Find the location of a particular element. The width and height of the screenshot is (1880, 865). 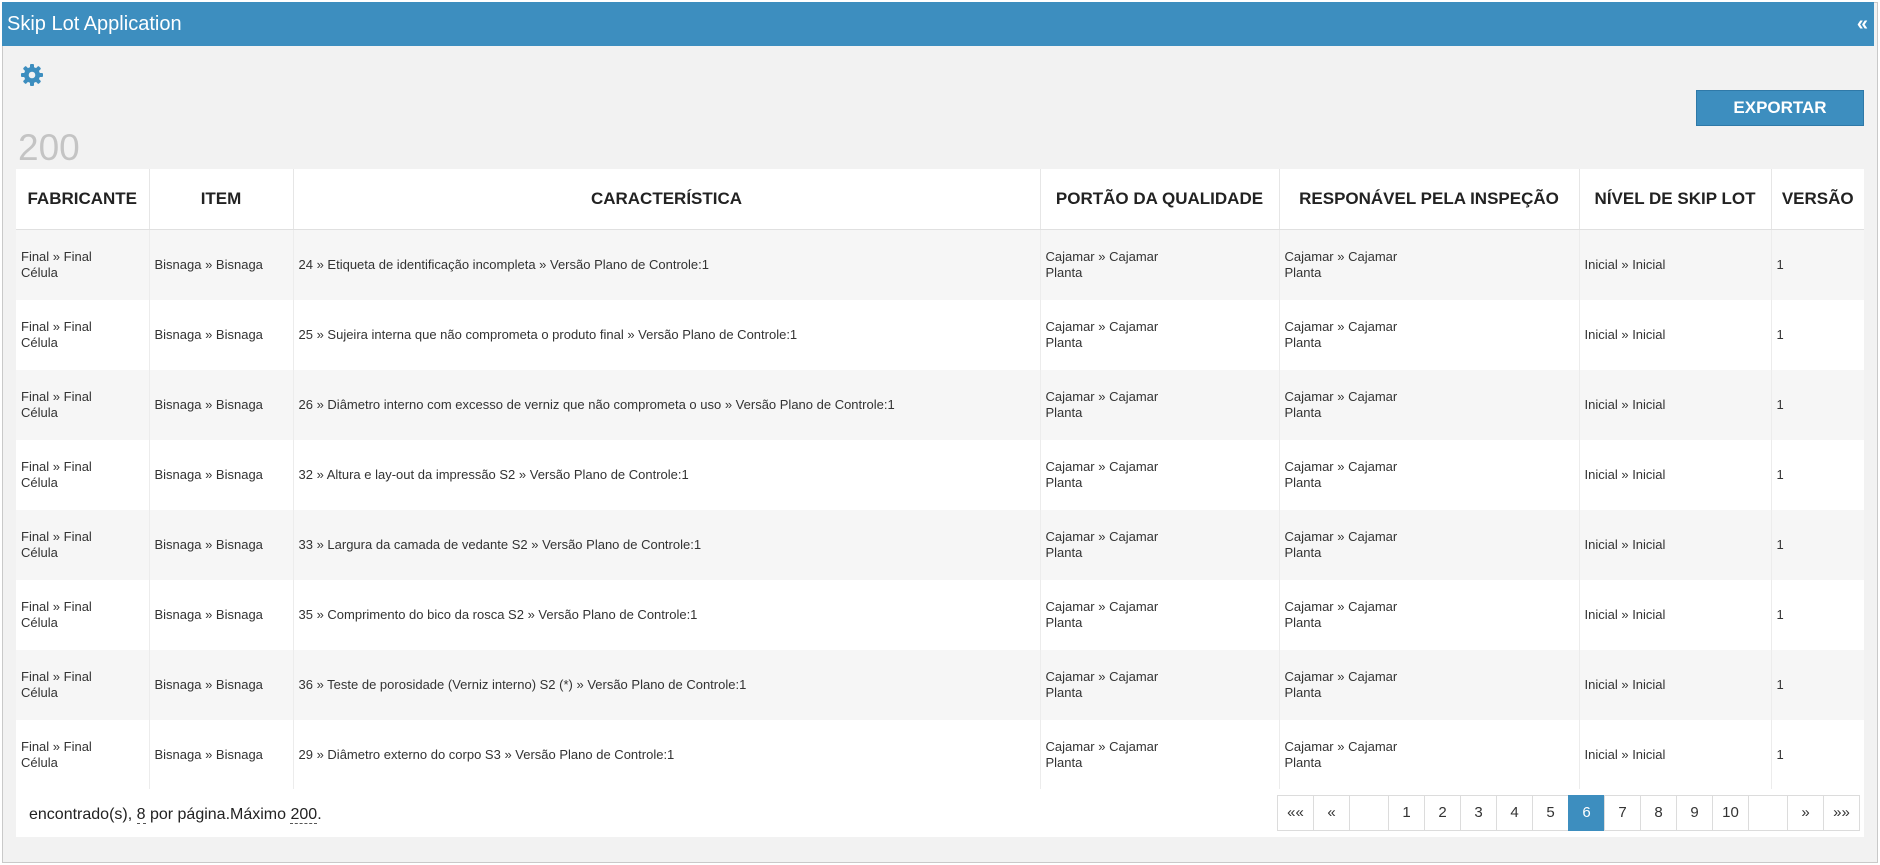

page-button-7: 7 is located at coordinates (1622, 813).